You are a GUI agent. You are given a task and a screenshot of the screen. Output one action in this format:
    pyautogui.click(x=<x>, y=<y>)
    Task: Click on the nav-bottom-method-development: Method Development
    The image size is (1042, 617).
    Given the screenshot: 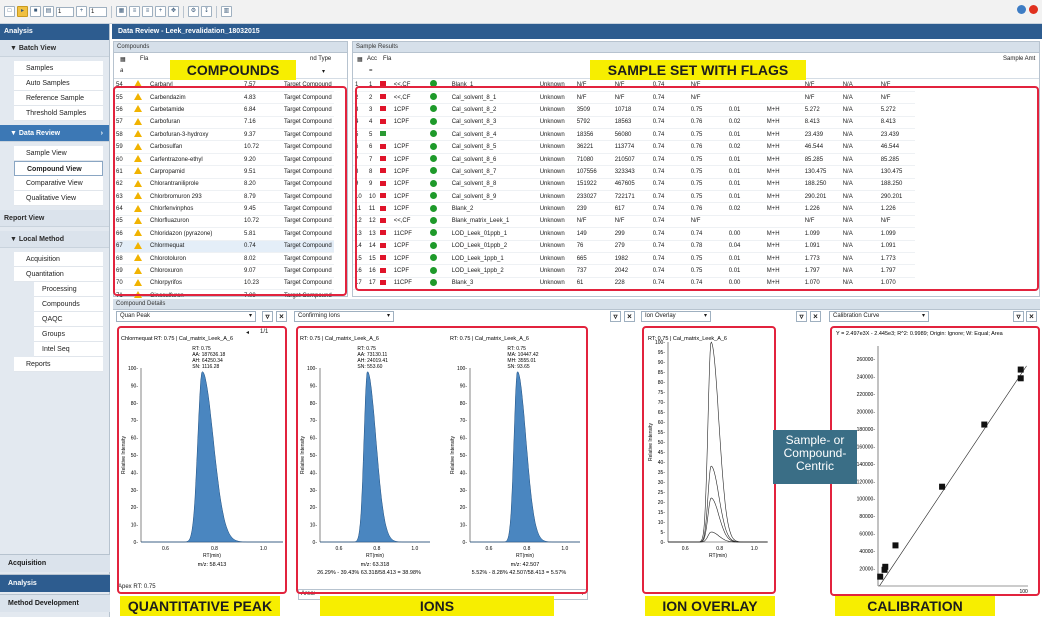 What is the action you would take?
    pyautogui.click(x=55, y=603)
    